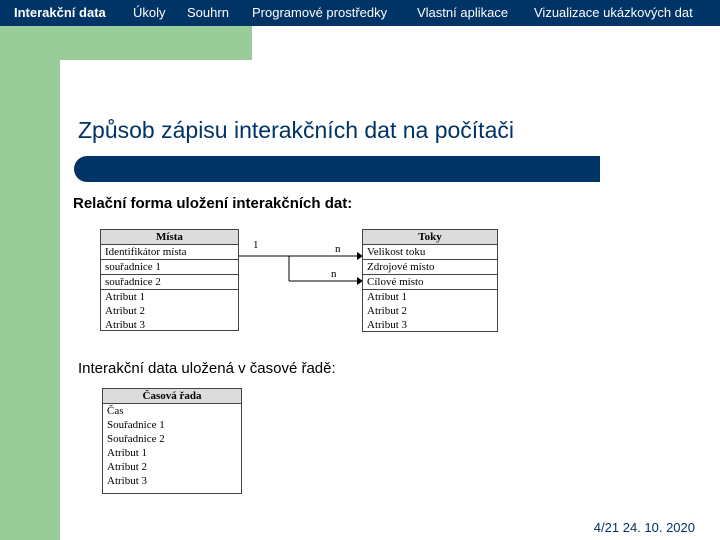 The height and width of the screenshot is (540, 720). Describe the element at coordinates (301, 262) in the screenshot. I see `relationship-connector: 1 n n` at that location.